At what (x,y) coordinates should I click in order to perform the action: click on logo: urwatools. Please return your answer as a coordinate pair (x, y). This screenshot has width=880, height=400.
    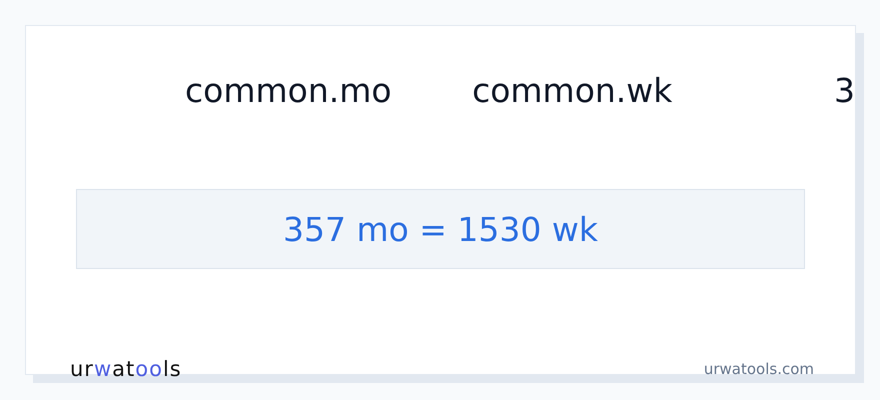
    Looking at the image, I should click on (126, 369).